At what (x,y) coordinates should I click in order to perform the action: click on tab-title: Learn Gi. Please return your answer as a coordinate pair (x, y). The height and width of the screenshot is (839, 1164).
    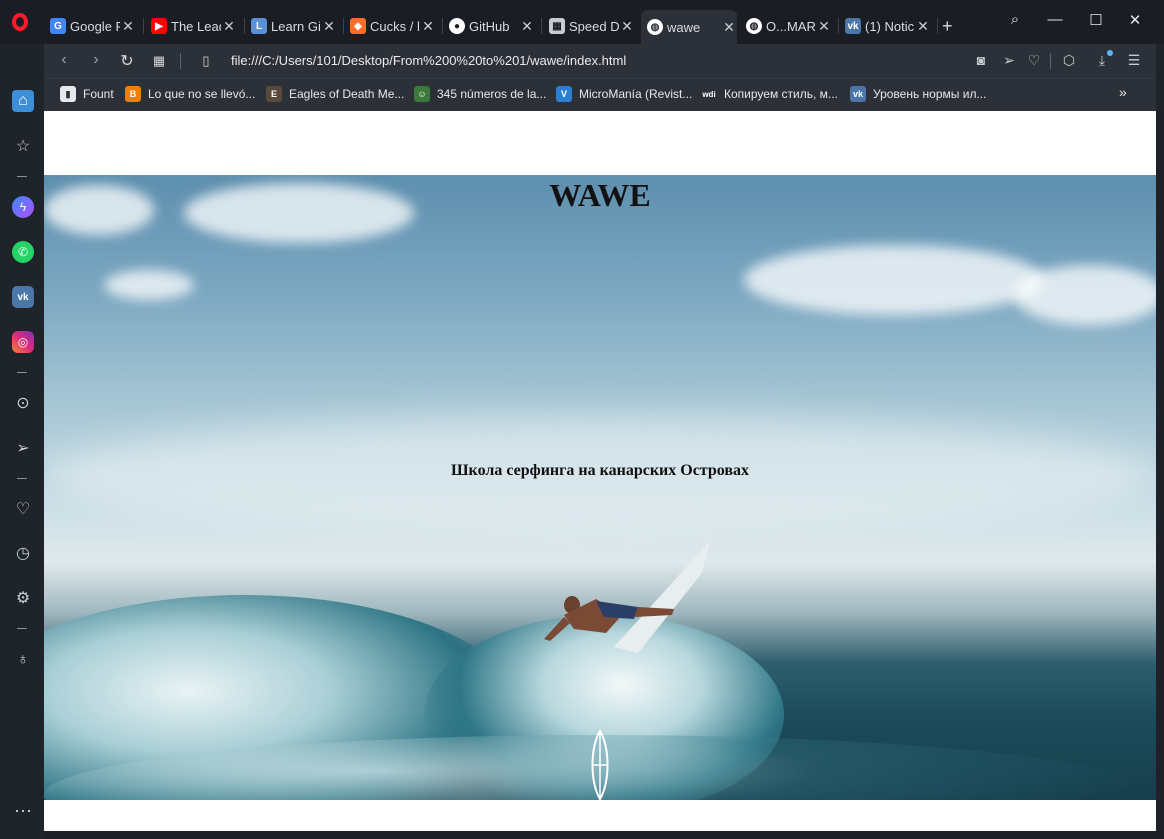
    Looking at the image, I should click on (296, 26).